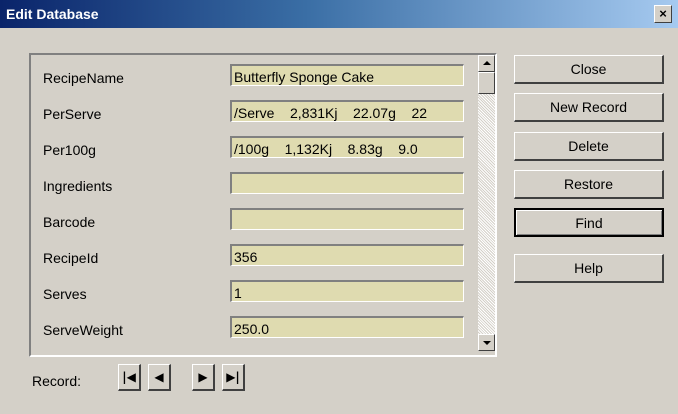  Describe the element at coordinates (69, 150) in the screenshot. I see `per100g-label: Per100g` at that location.